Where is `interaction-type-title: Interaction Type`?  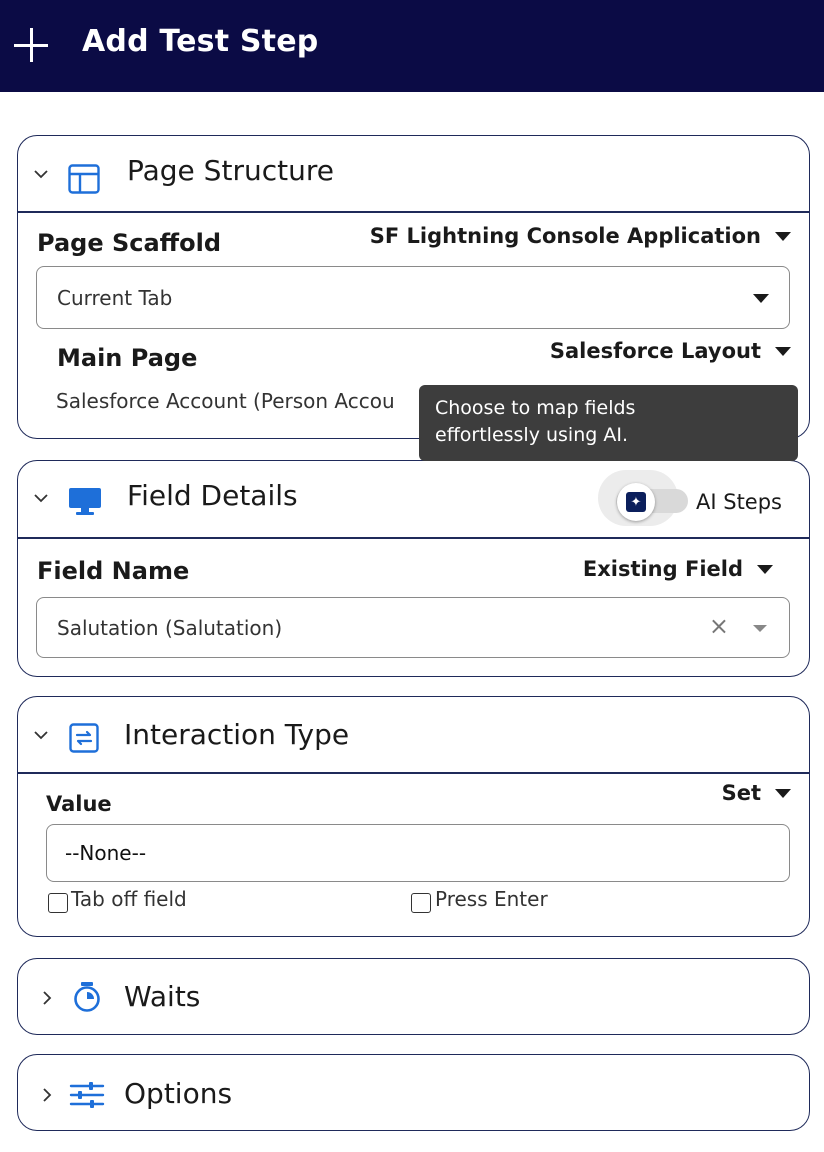
interaction-type-title: Interaction Type is located at coordinates (237, 734).